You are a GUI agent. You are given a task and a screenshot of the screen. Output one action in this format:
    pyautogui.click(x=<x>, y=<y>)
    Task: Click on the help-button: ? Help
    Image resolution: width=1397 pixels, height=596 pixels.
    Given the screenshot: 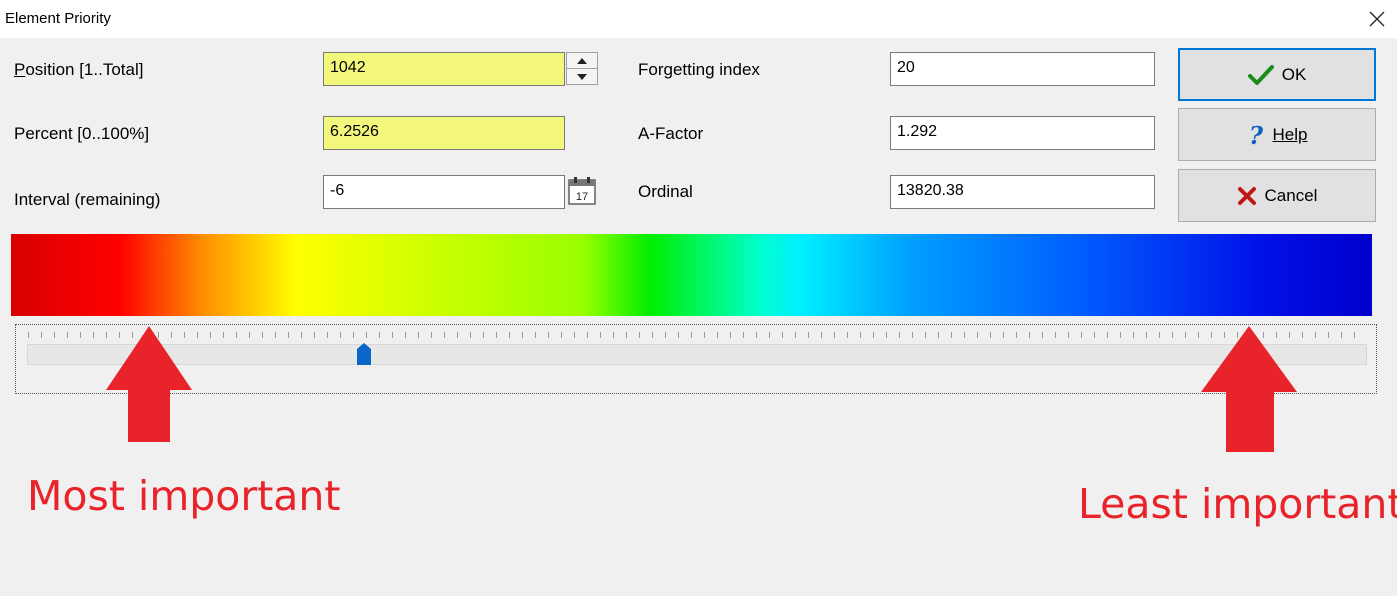 What is the action you would take?
    pyautogui.click(x=1277, y=134)
    